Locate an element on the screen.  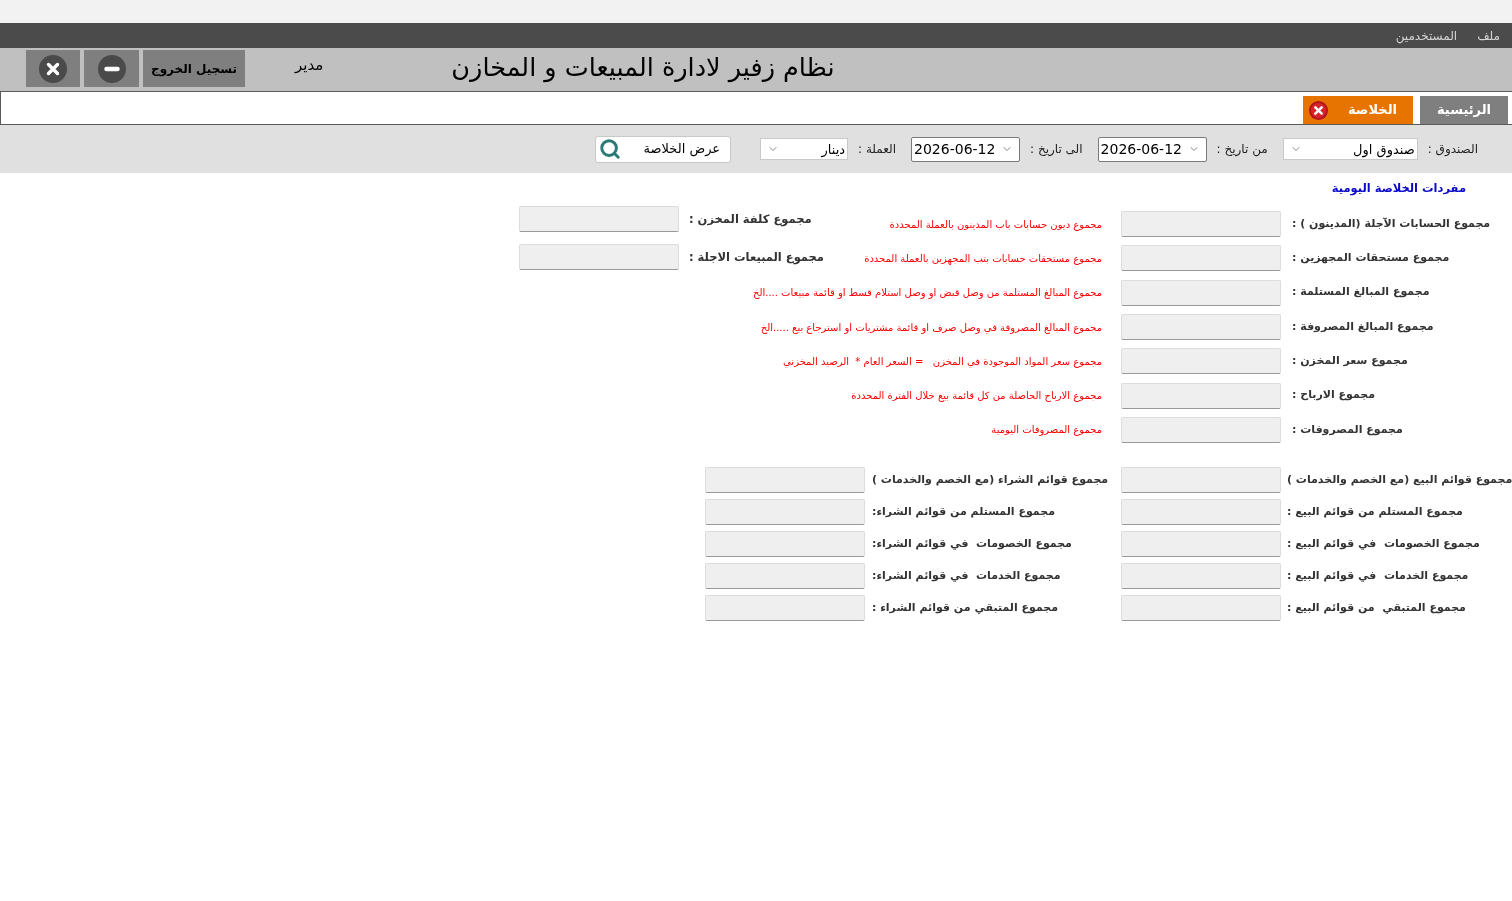
field-label: مجموع كلفة المخزن : is located at coordinates (750, 219).